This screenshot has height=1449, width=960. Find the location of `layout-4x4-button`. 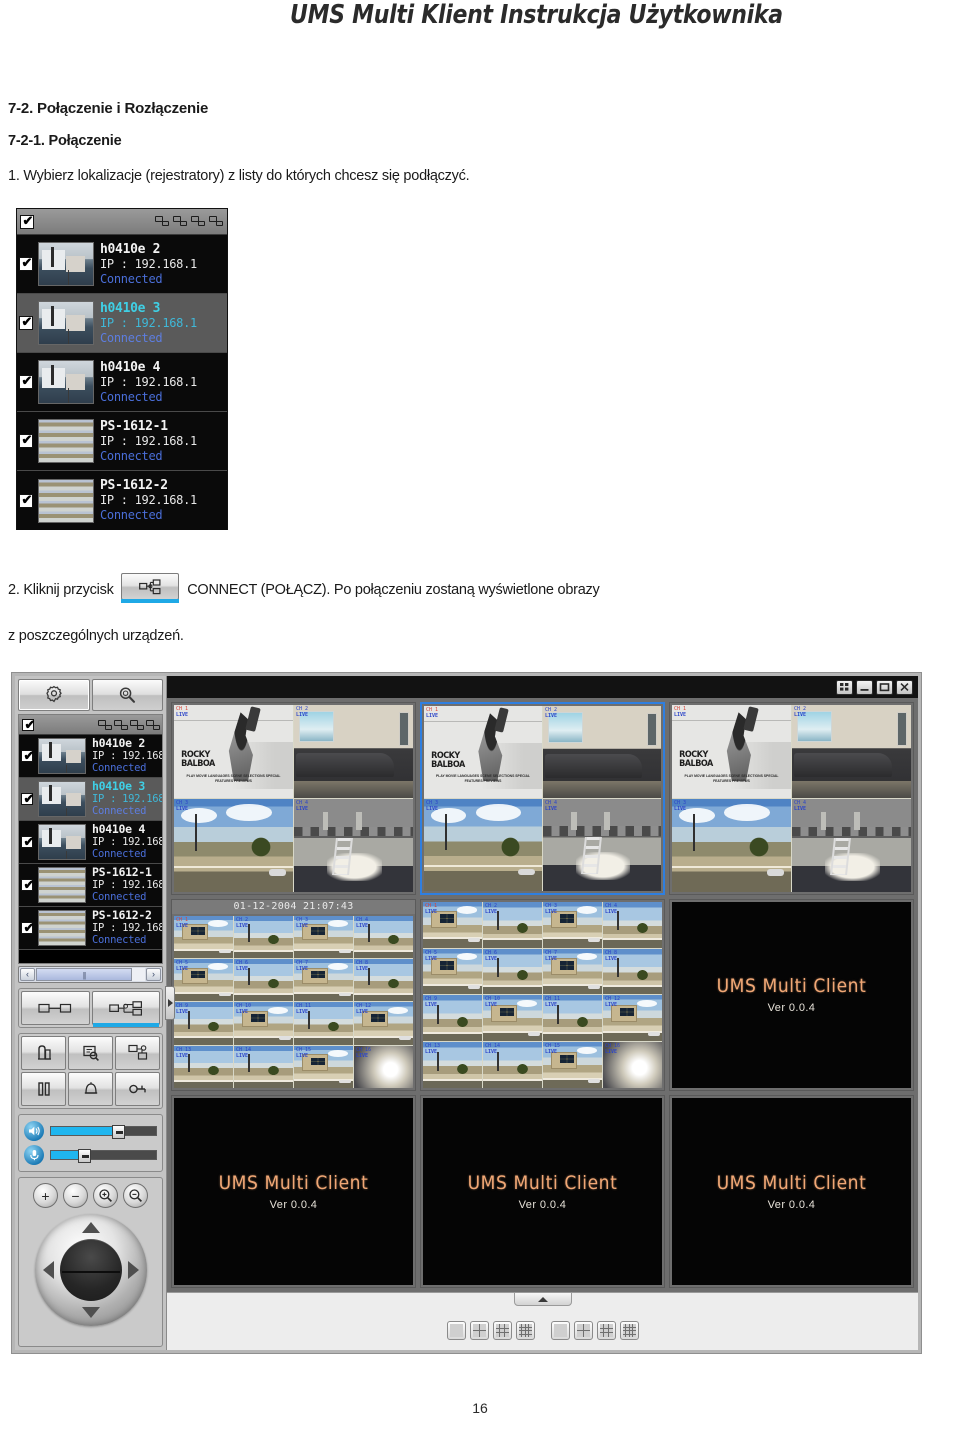

layout-4x4-button is located at coordinates (525, 1330).